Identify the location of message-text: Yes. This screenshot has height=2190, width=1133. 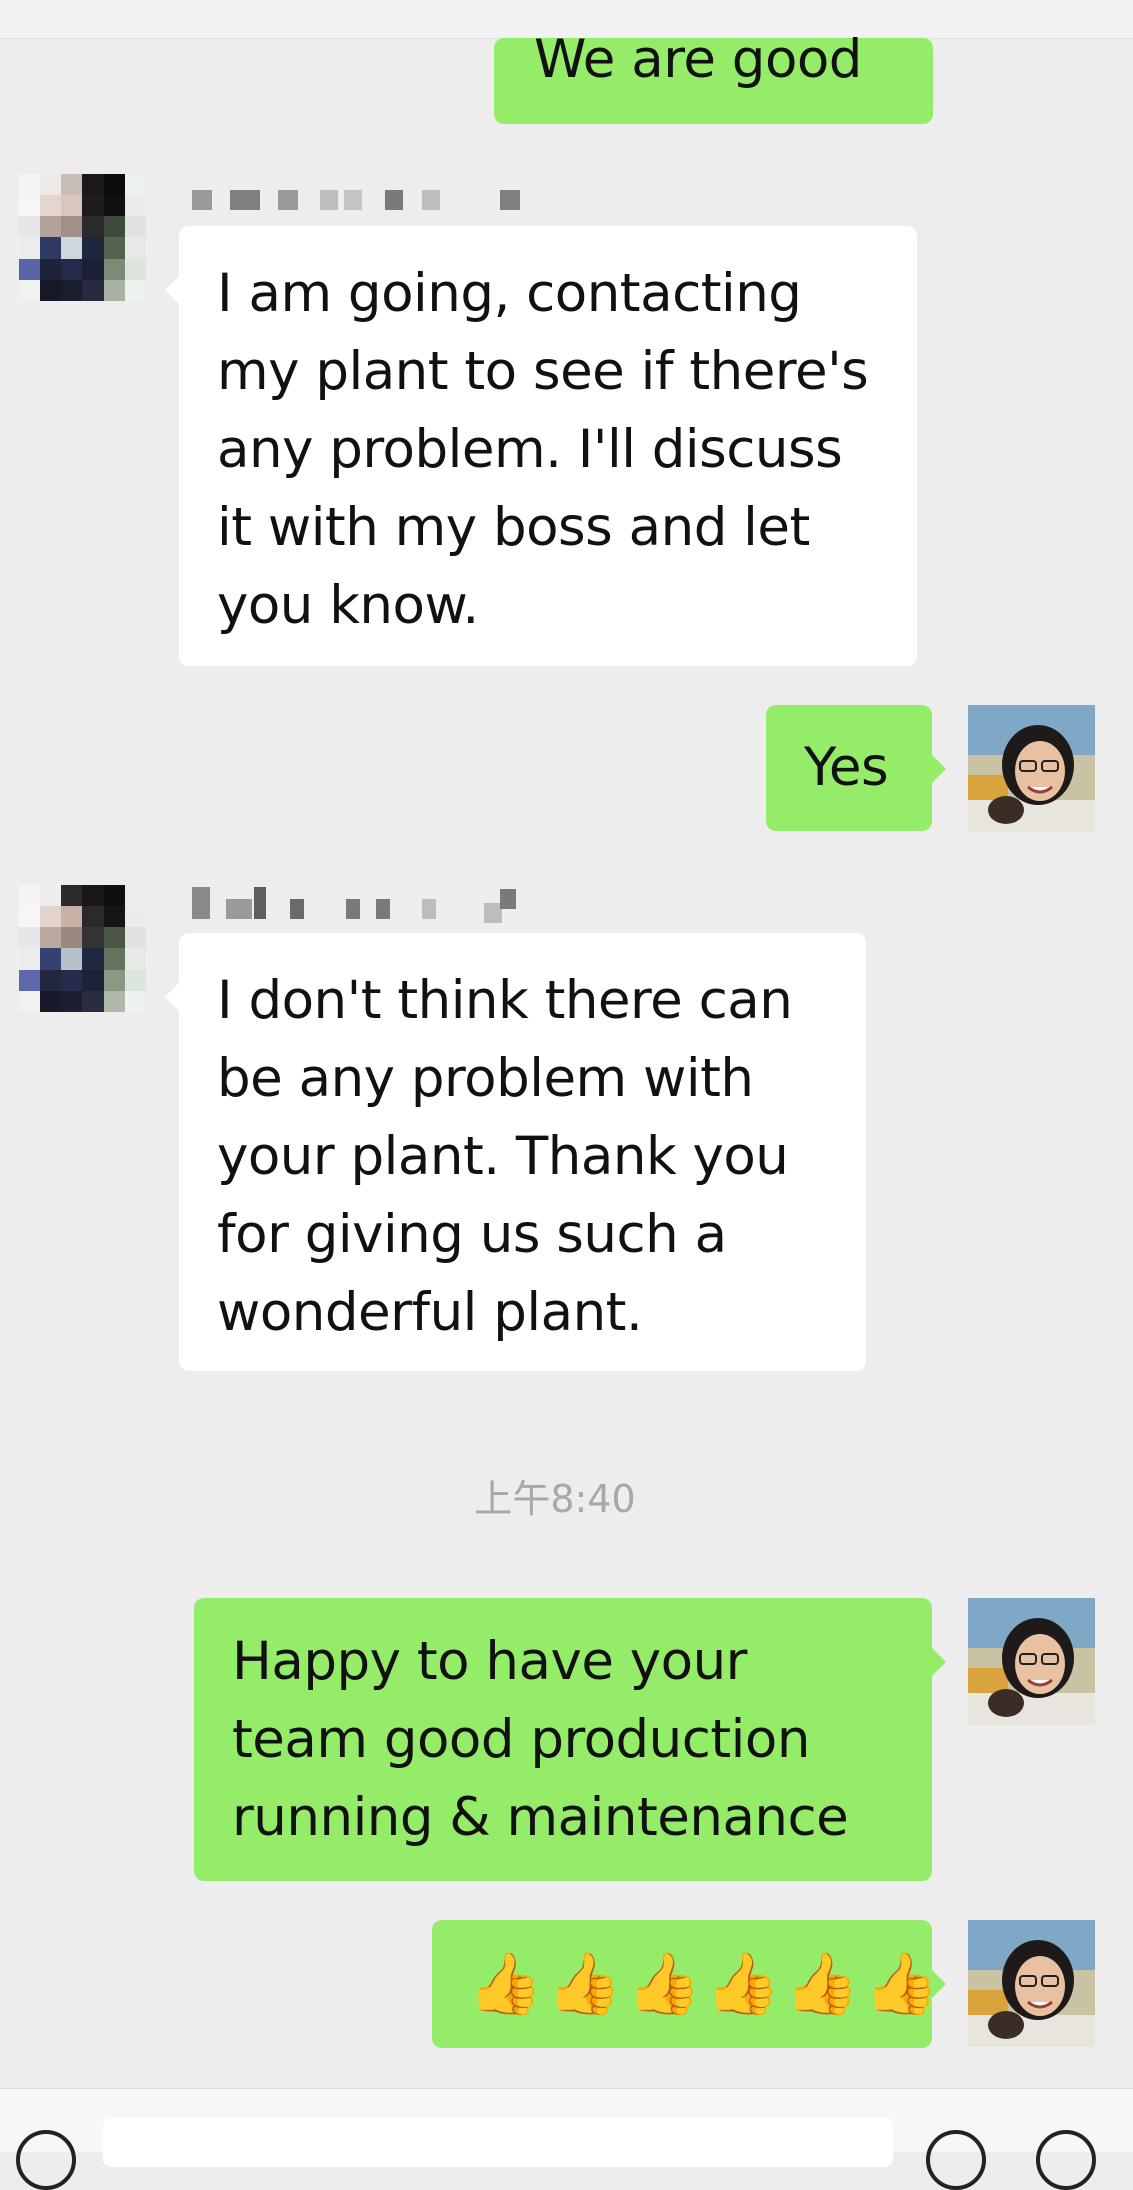
(846, 767).